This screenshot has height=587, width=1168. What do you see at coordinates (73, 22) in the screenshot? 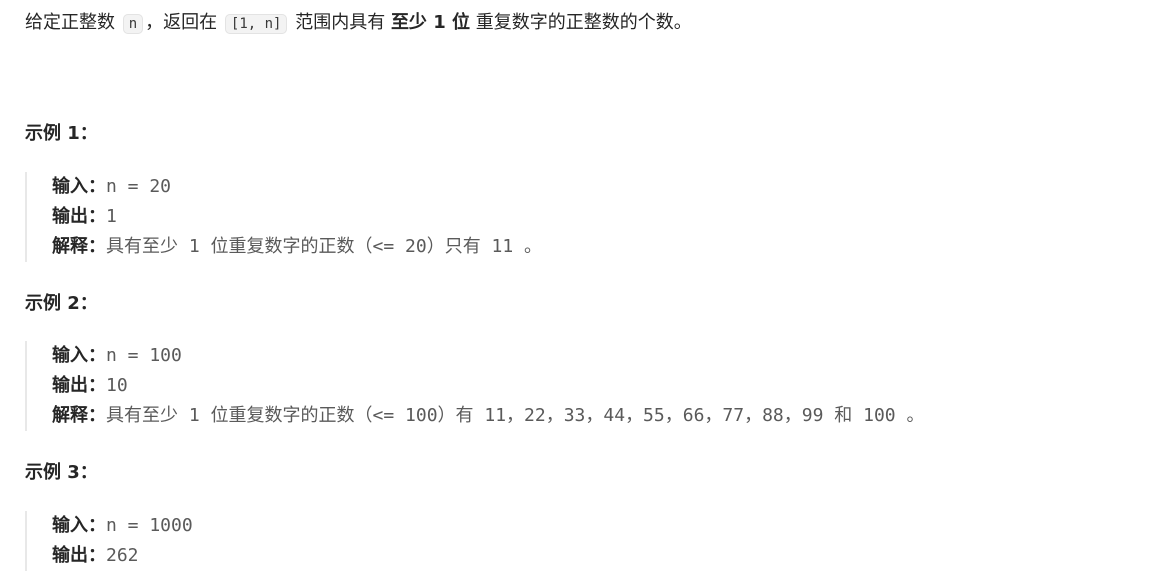
I see `intro-text-1: 给定正整数` at bounding box center [73, 22].